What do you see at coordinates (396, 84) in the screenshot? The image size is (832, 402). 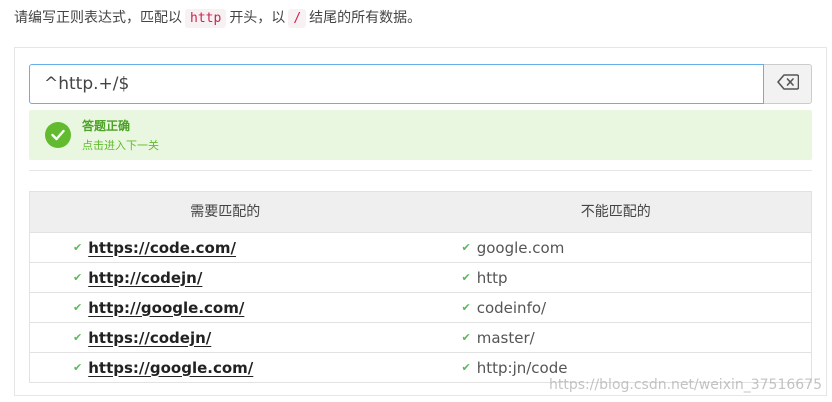 I see `regex-input` at bounding box center [396, 84].